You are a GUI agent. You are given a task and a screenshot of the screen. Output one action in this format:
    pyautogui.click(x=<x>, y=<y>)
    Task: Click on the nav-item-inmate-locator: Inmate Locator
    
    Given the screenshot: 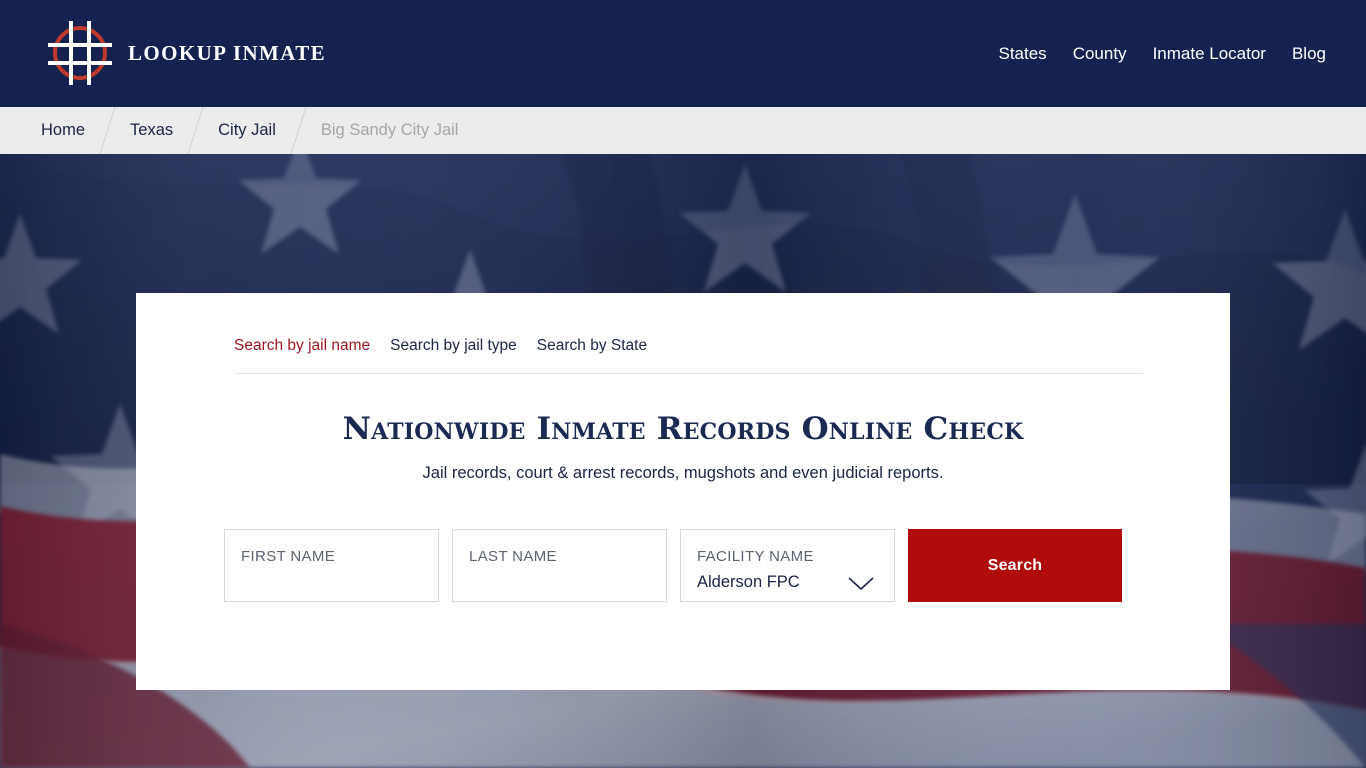 What is the action you would take?
    pyautogui.click(x=1209, y=53)
    